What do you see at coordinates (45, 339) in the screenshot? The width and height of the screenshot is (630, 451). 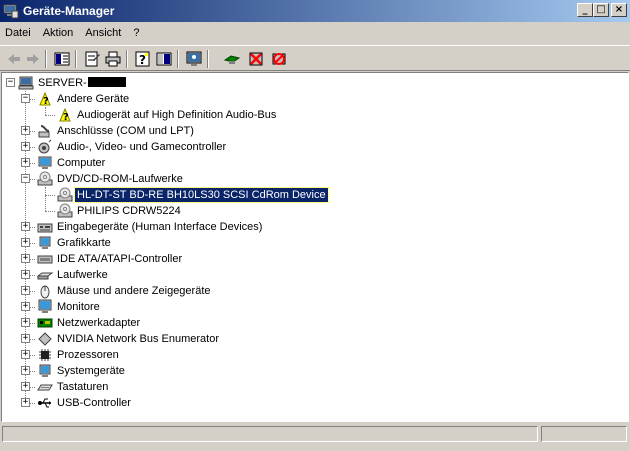 I see `bus-enumerator-icon` at bounding box center [45, 339].